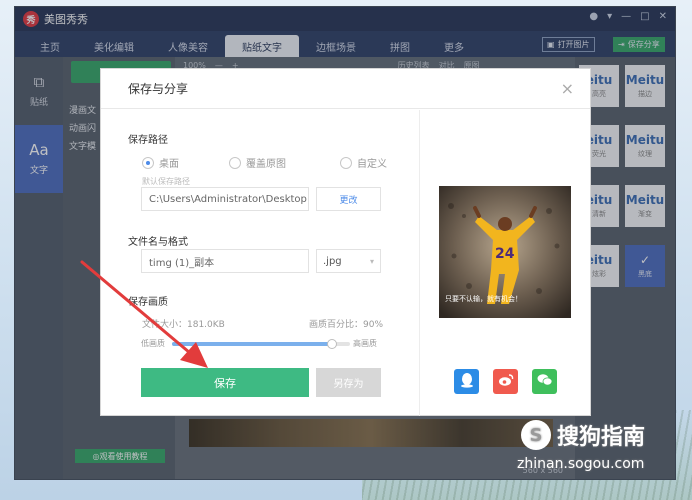  I want to click on quality-heading: 保存画质, so click(148, 302).